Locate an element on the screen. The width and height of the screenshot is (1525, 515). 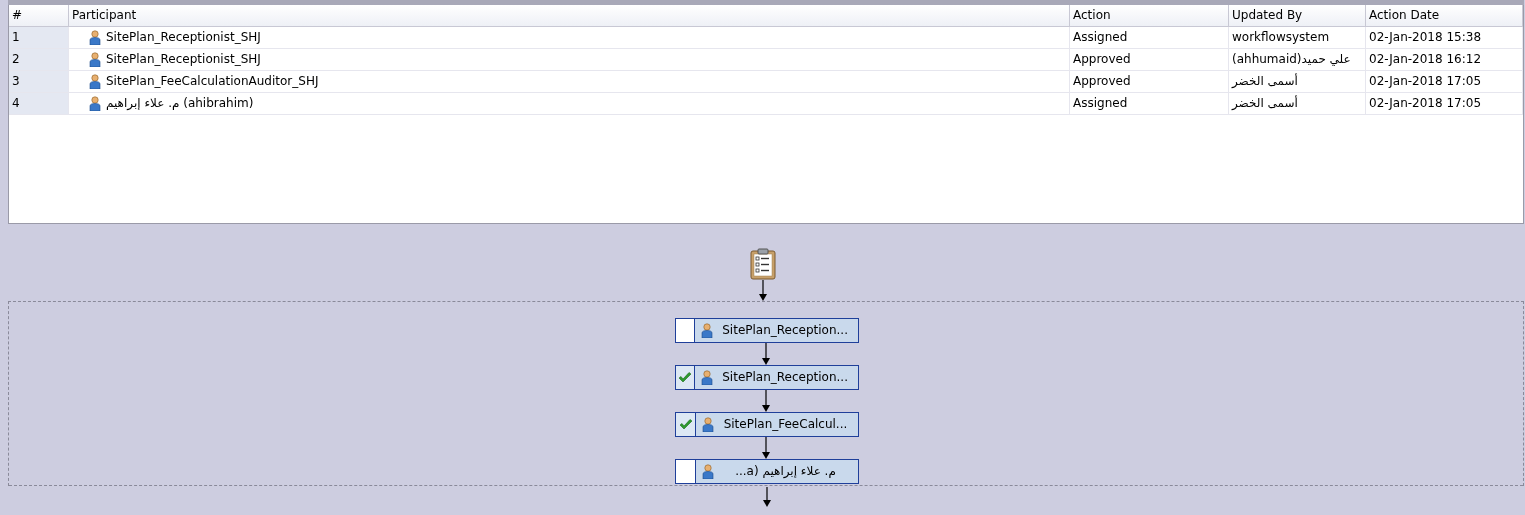
table-cell: 02-Jan-2018 16:12 is located at coordinates (1444, 59).